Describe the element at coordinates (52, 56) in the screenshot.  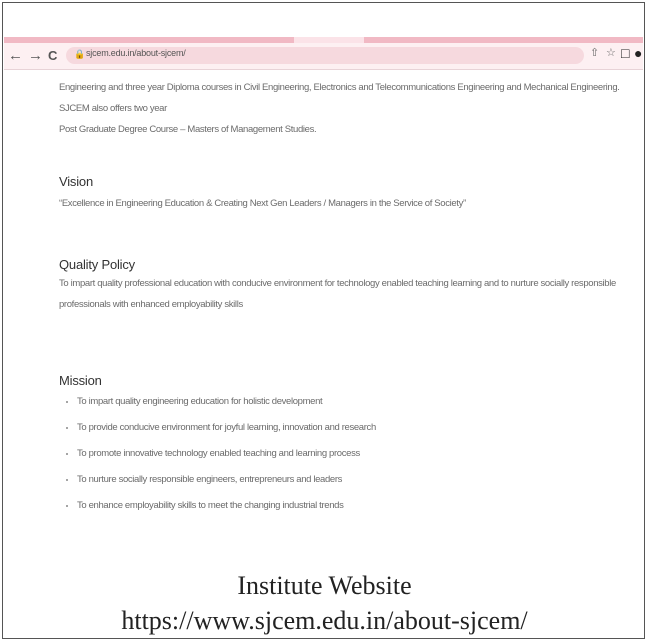
I see `reload-button: C` at that location.